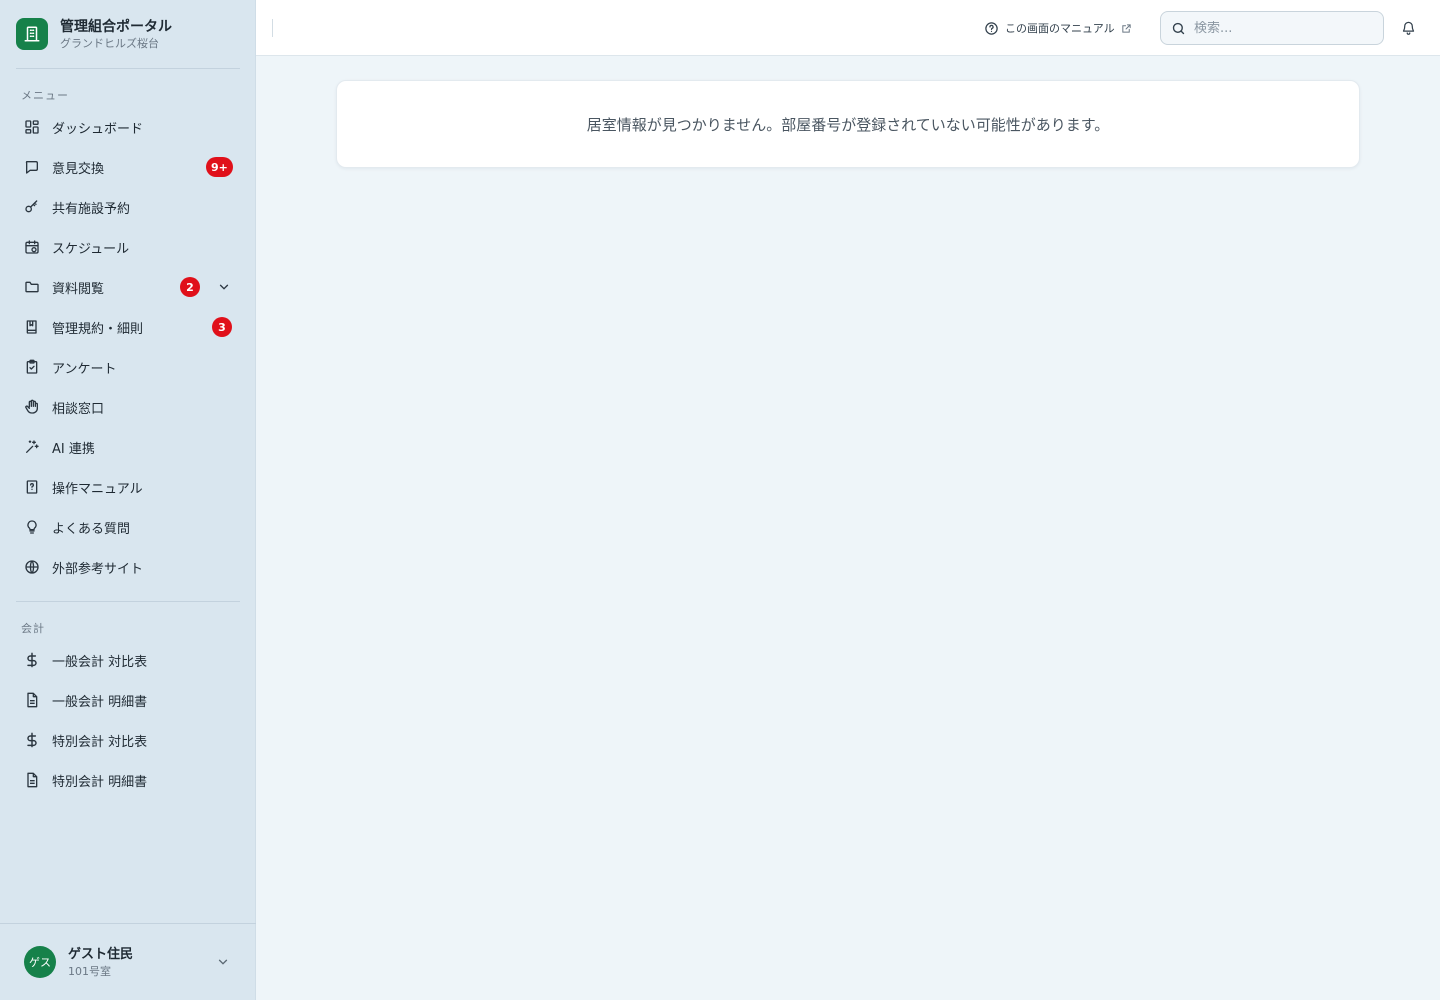 The image size is (1440, 1000). What do you see at coordinates (100, 662) in the screenshot?
I see `sidebar-item-label: 一般会計 対比表` at bounding box center [100, 662].